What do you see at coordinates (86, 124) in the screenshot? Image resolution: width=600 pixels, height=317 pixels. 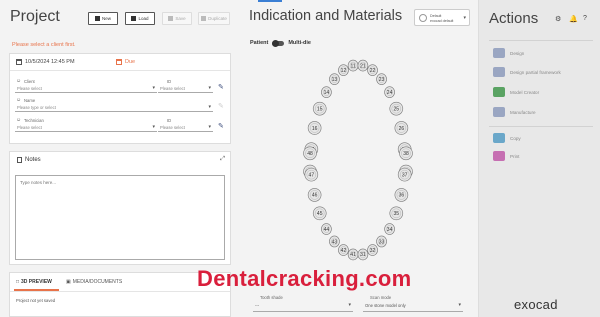 I see `technician-field: ☺ Technician Please select ▾` at bounding box center [86, 124].